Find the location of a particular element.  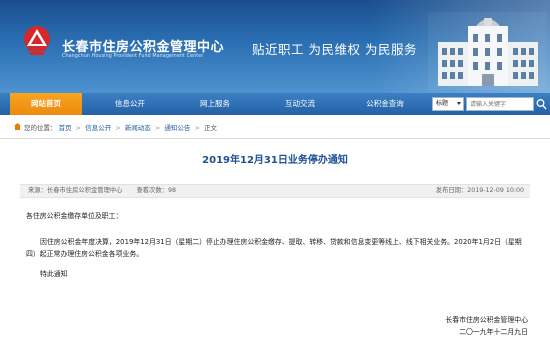

breadcrumb-prefix: 您的位置： is located at coordinates (40, 128).